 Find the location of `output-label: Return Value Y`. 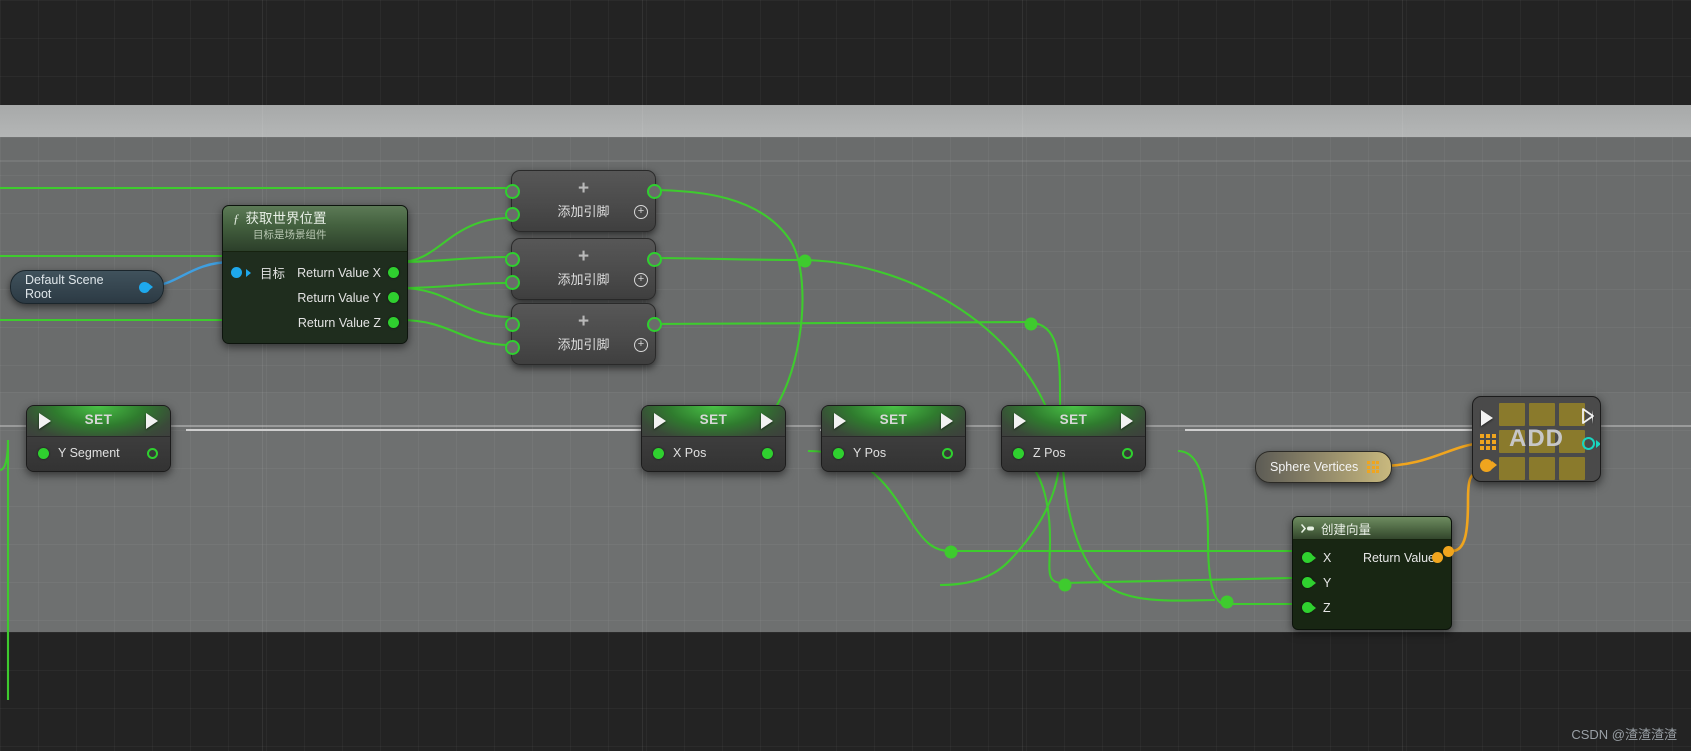

output-label: Return Value Y is located at coordinates (339, 297).